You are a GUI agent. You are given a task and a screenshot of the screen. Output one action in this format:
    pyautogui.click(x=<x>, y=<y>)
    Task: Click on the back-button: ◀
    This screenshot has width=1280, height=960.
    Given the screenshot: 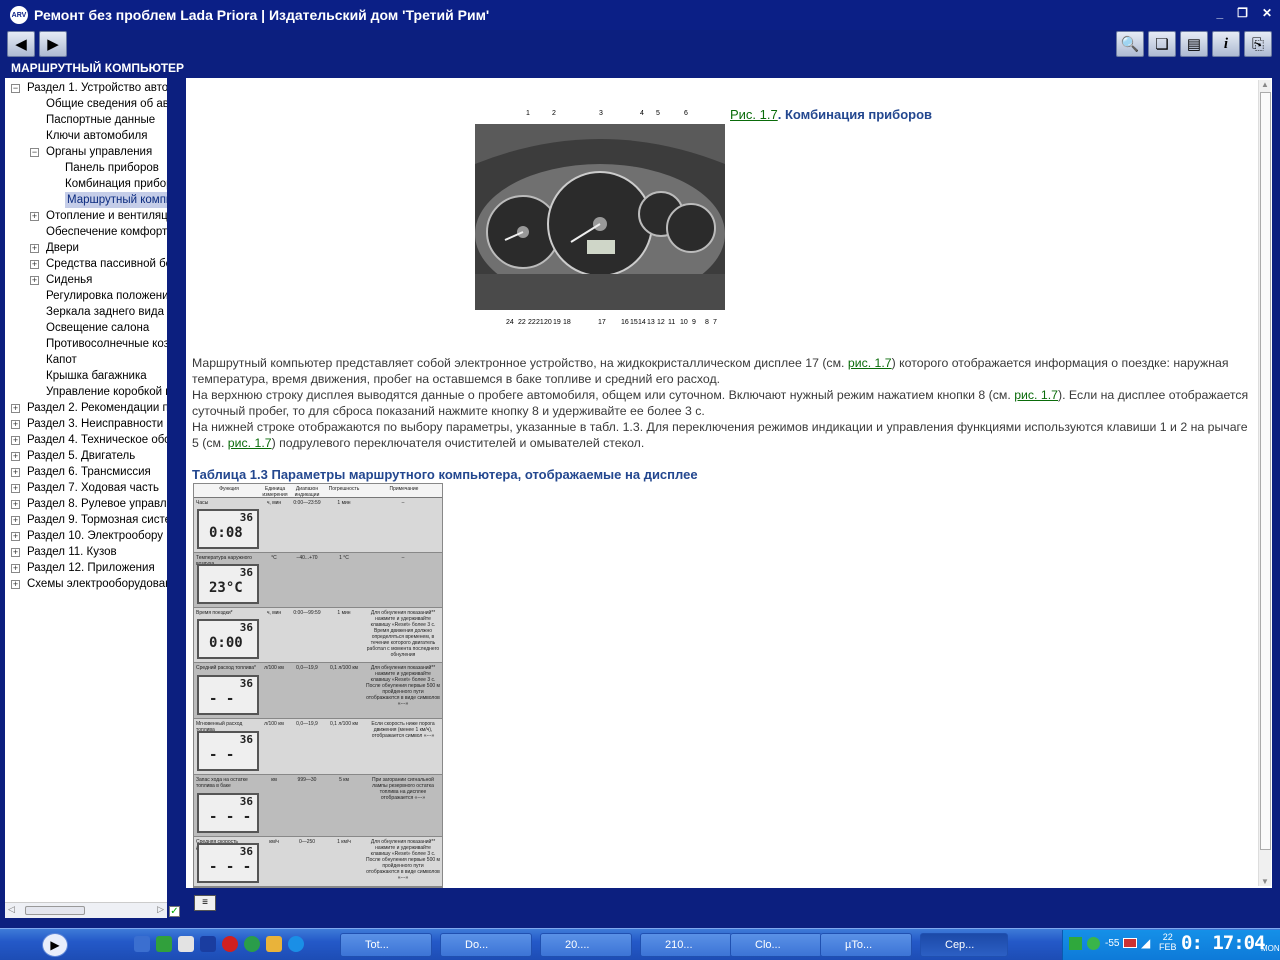 What is the action you would take?
    pyautogui.click(x=21, y=44)
    